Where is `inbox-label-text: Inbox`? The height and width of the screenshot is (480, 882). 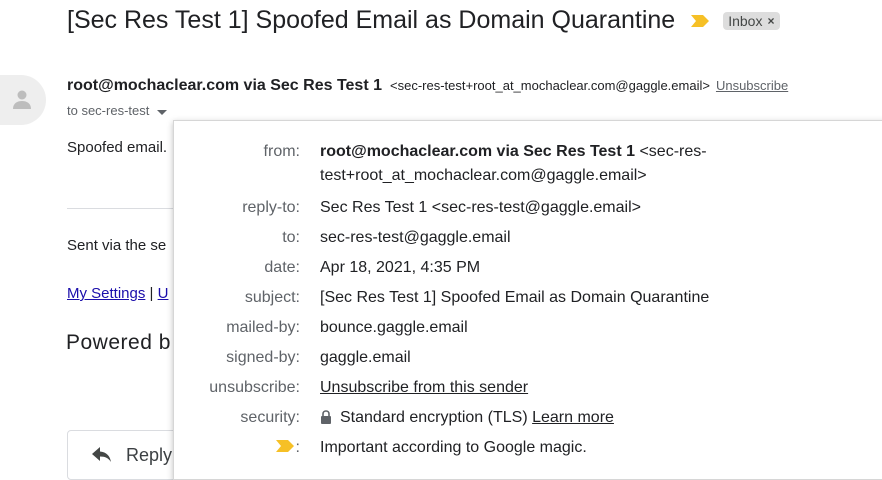
inbox-label-text: Inbox is located at coordinates (745, 20).